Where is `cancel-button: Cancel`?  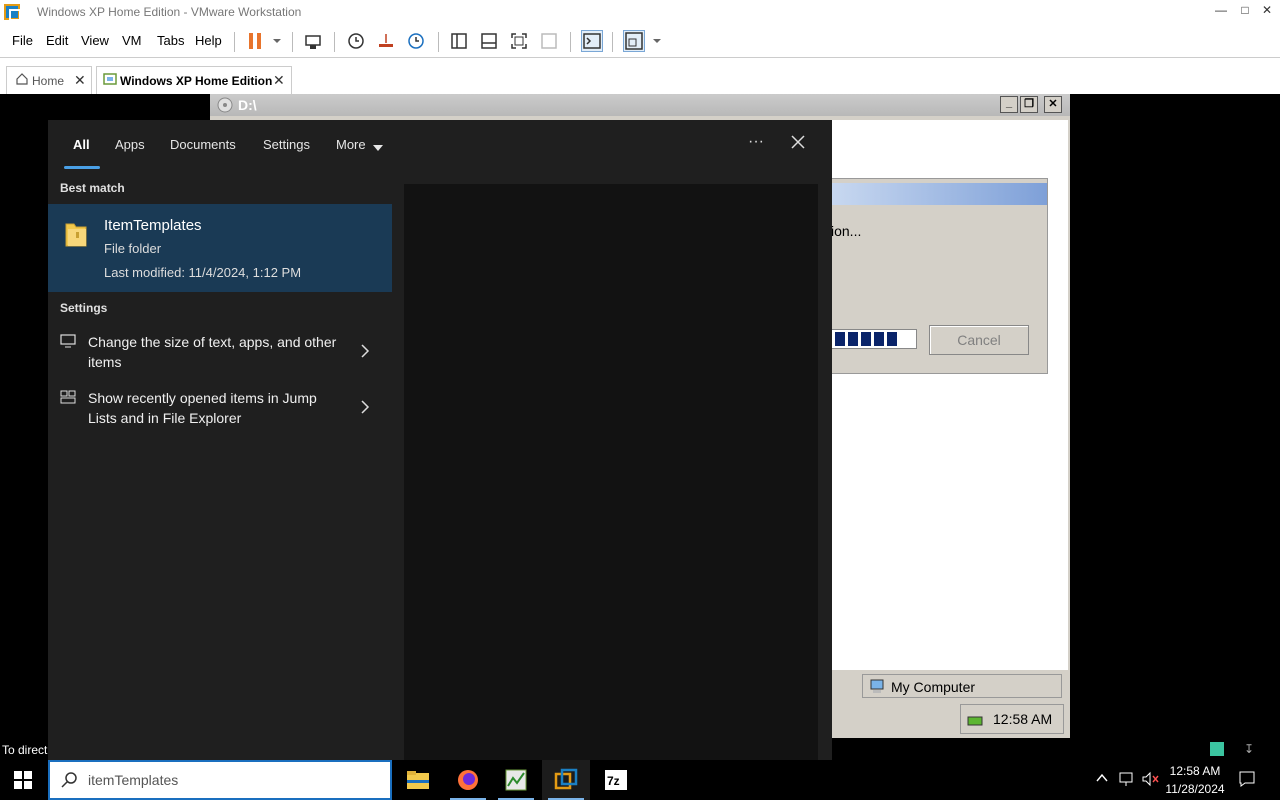 cancel-button: Cancel is located at coordinates (979, 340).